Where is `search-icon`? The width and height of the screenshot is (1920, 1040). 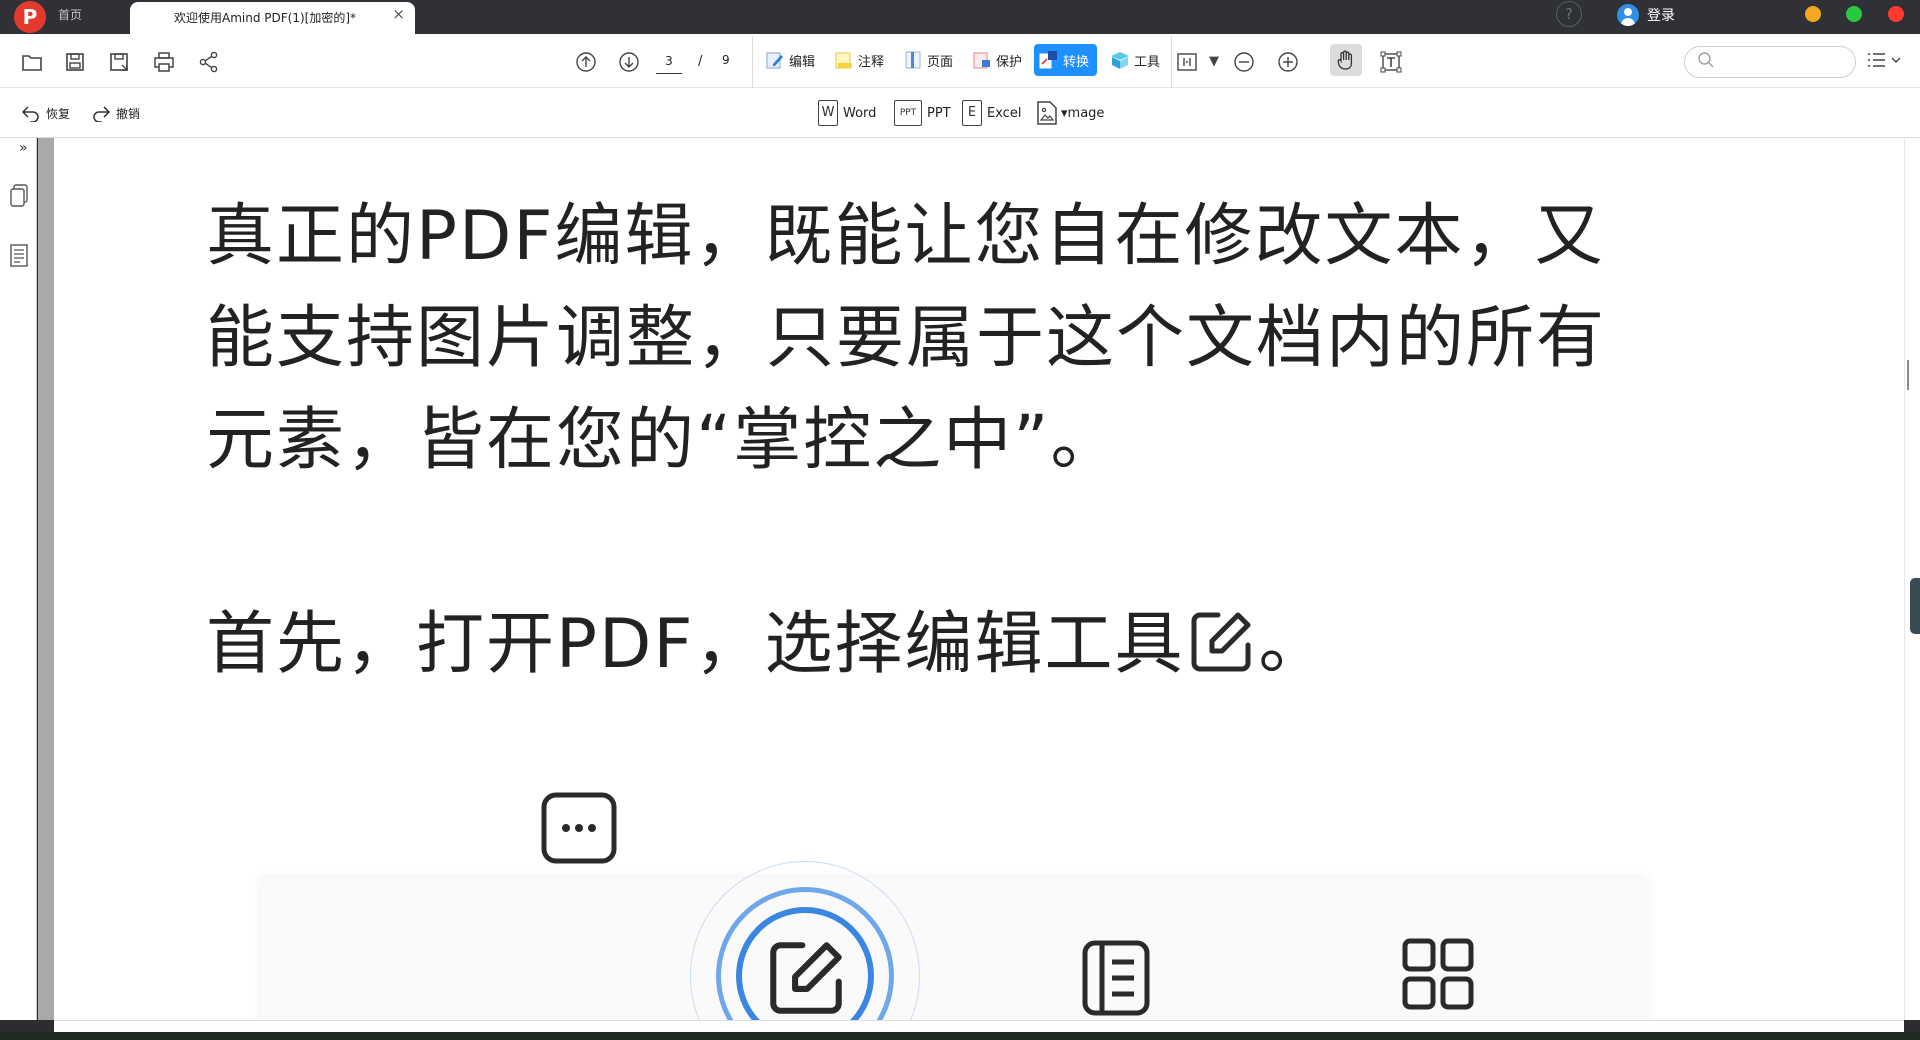
search-icon is located at coordinates (1706, 60).